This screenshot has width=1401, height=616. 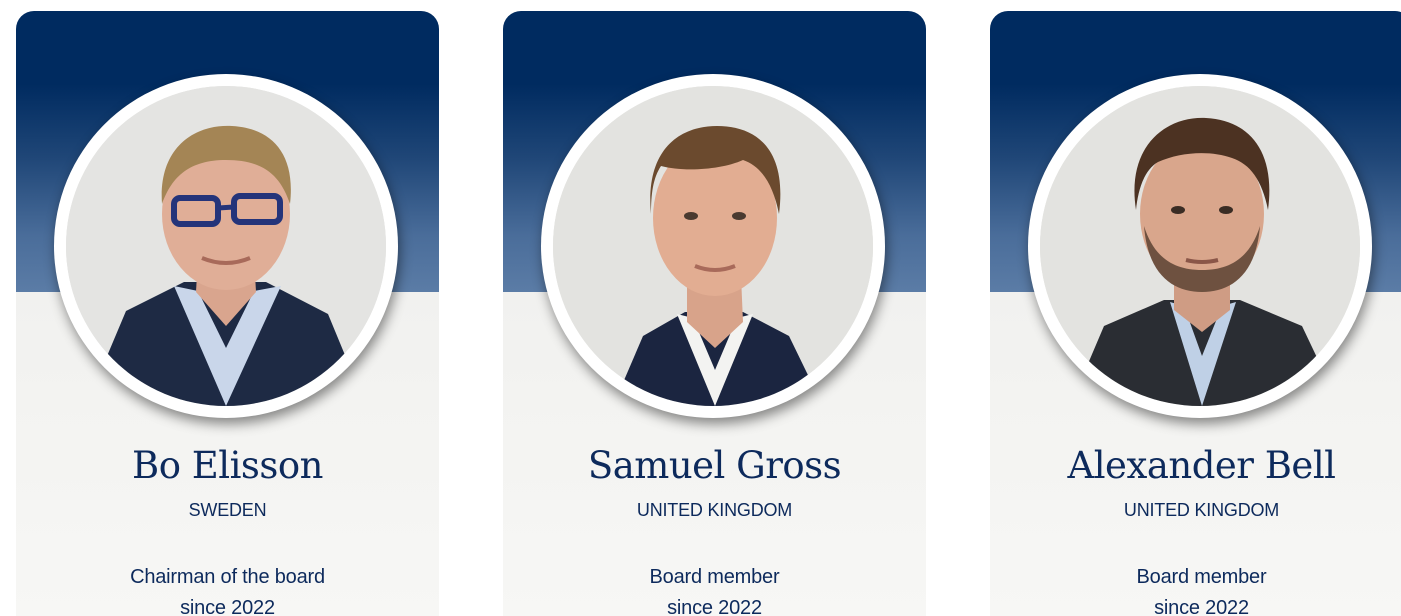 What do you see at coordinates (227, 577) in the screenshot?
I see `member-role-title: Chairman of the board` at bounding box center [227, 577].